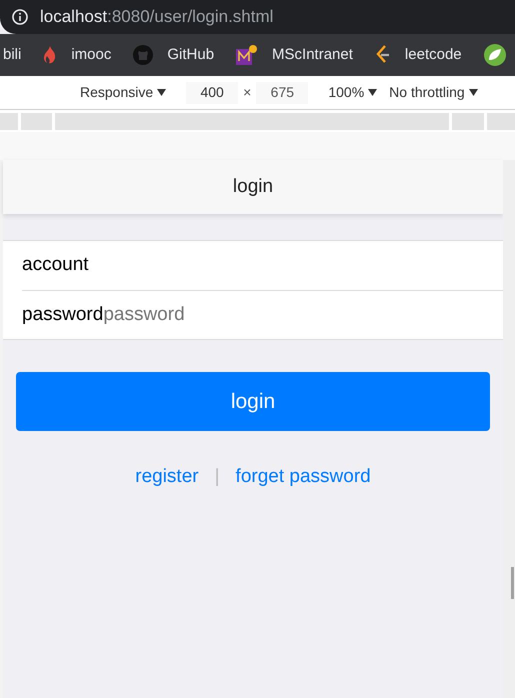  I want to click on scrollbar-thumb, so click(512, 583).